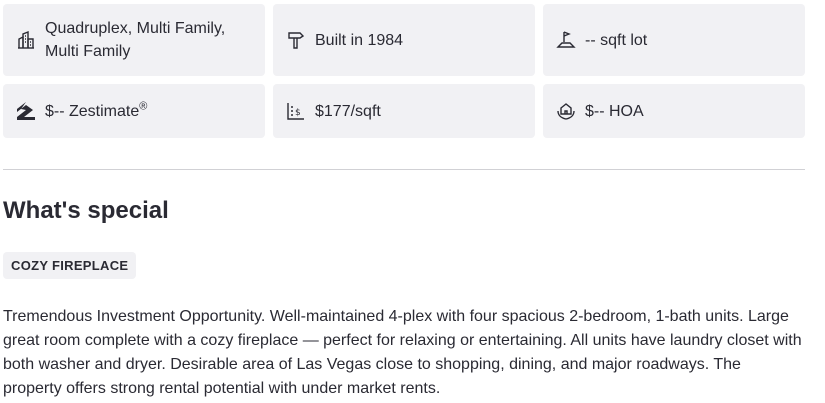 Image resolution: width=825 pixels, height=403 pixels. I want to click on hammer-icon, so click(296, 40).